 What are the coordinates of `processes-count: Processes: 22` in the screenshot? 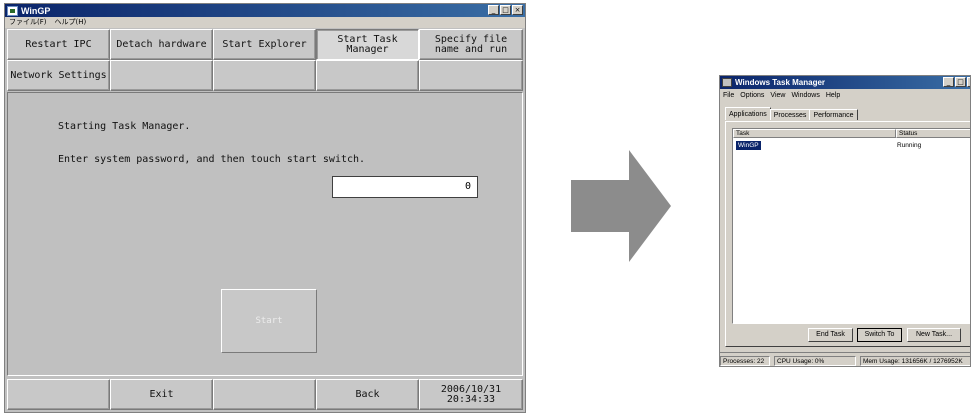 It's located at (745, 361).